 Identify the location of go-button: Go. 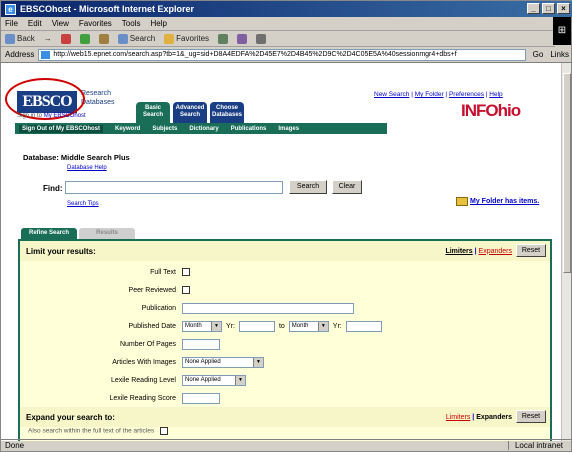
(538, 54).